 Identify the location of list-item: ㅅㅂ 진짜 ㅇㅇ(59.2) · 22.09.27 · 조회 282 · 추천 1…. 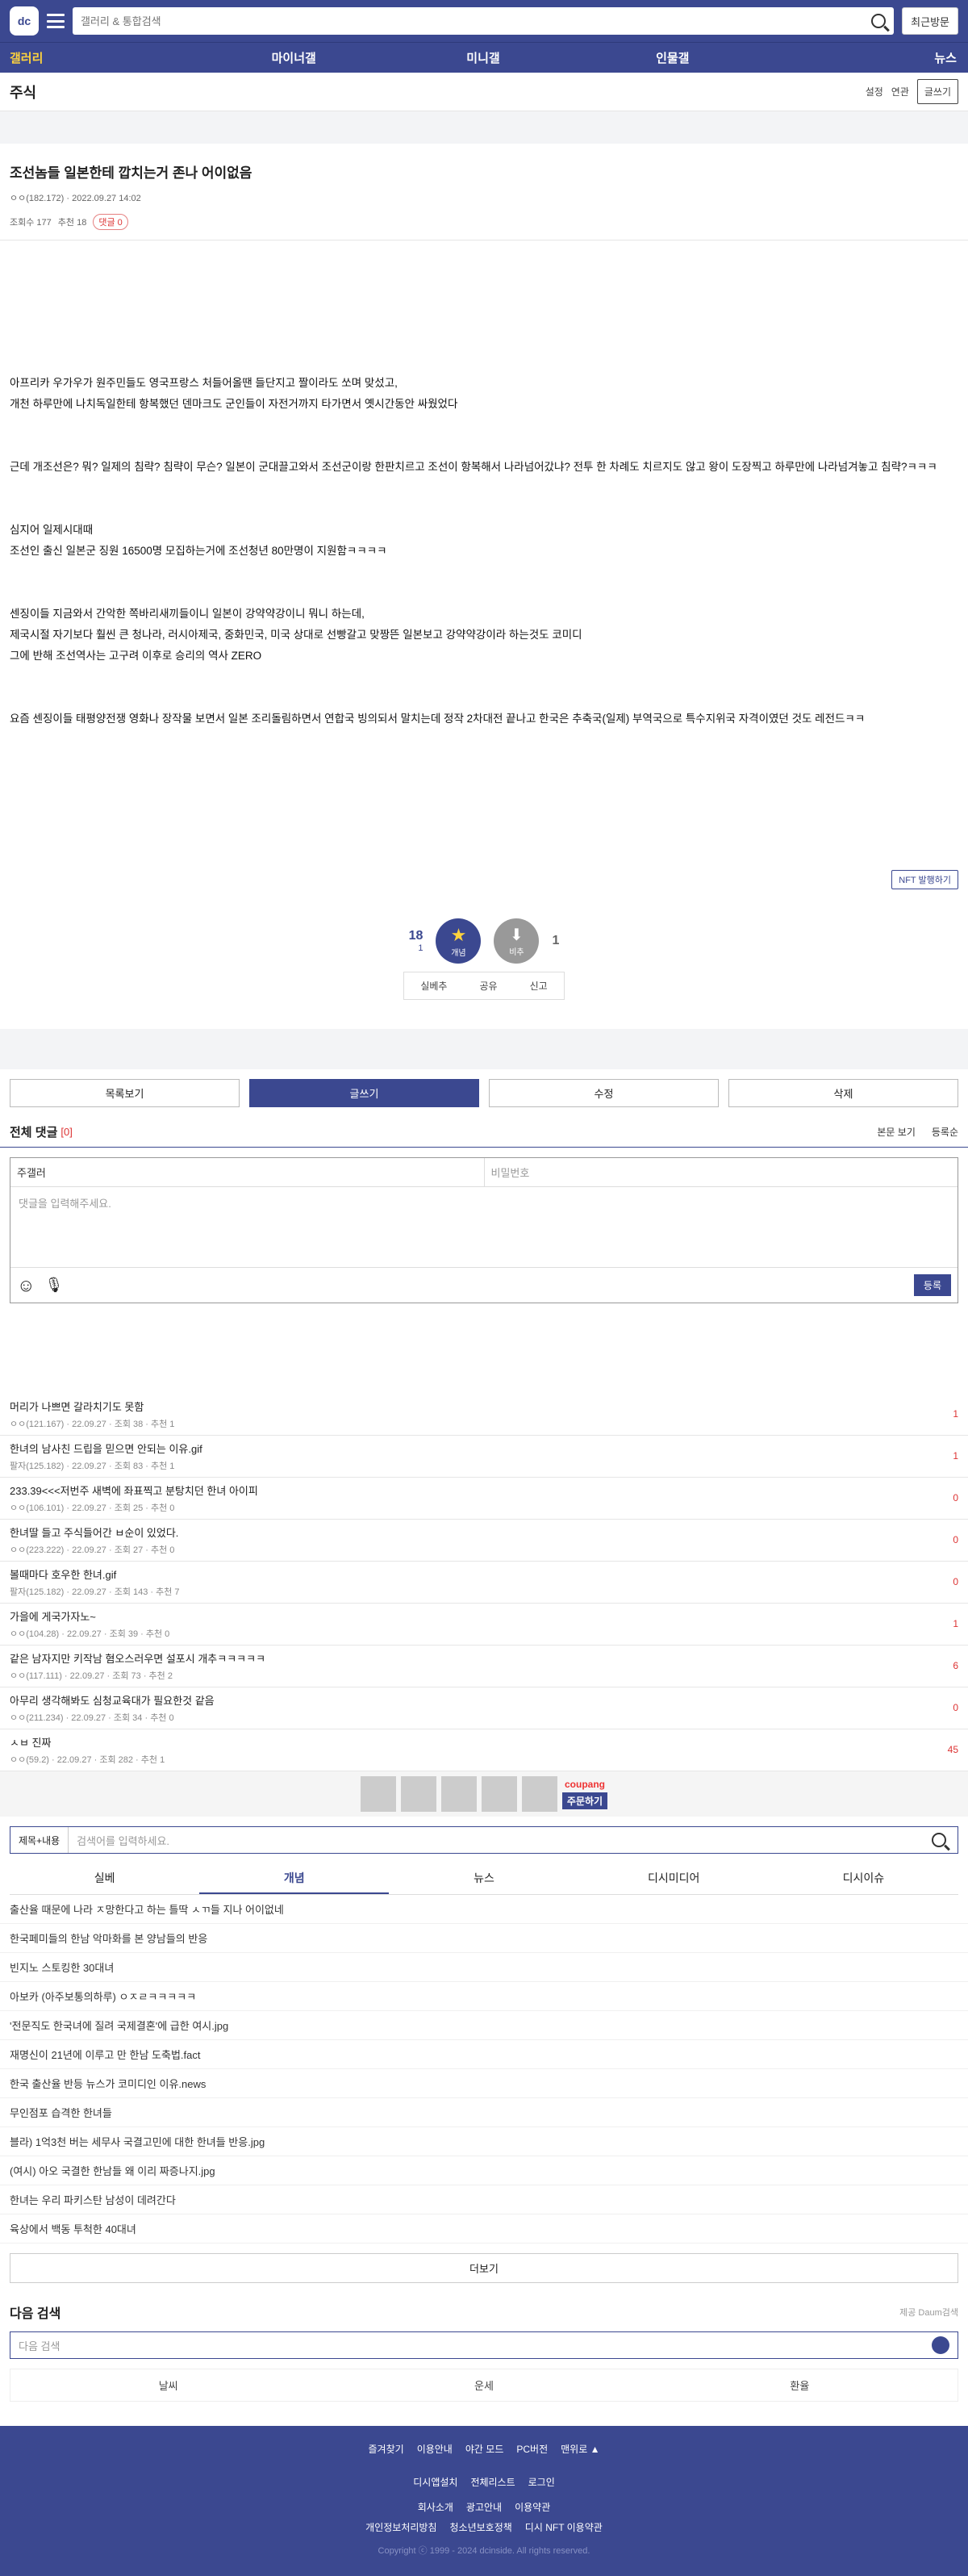
(484, 1750).